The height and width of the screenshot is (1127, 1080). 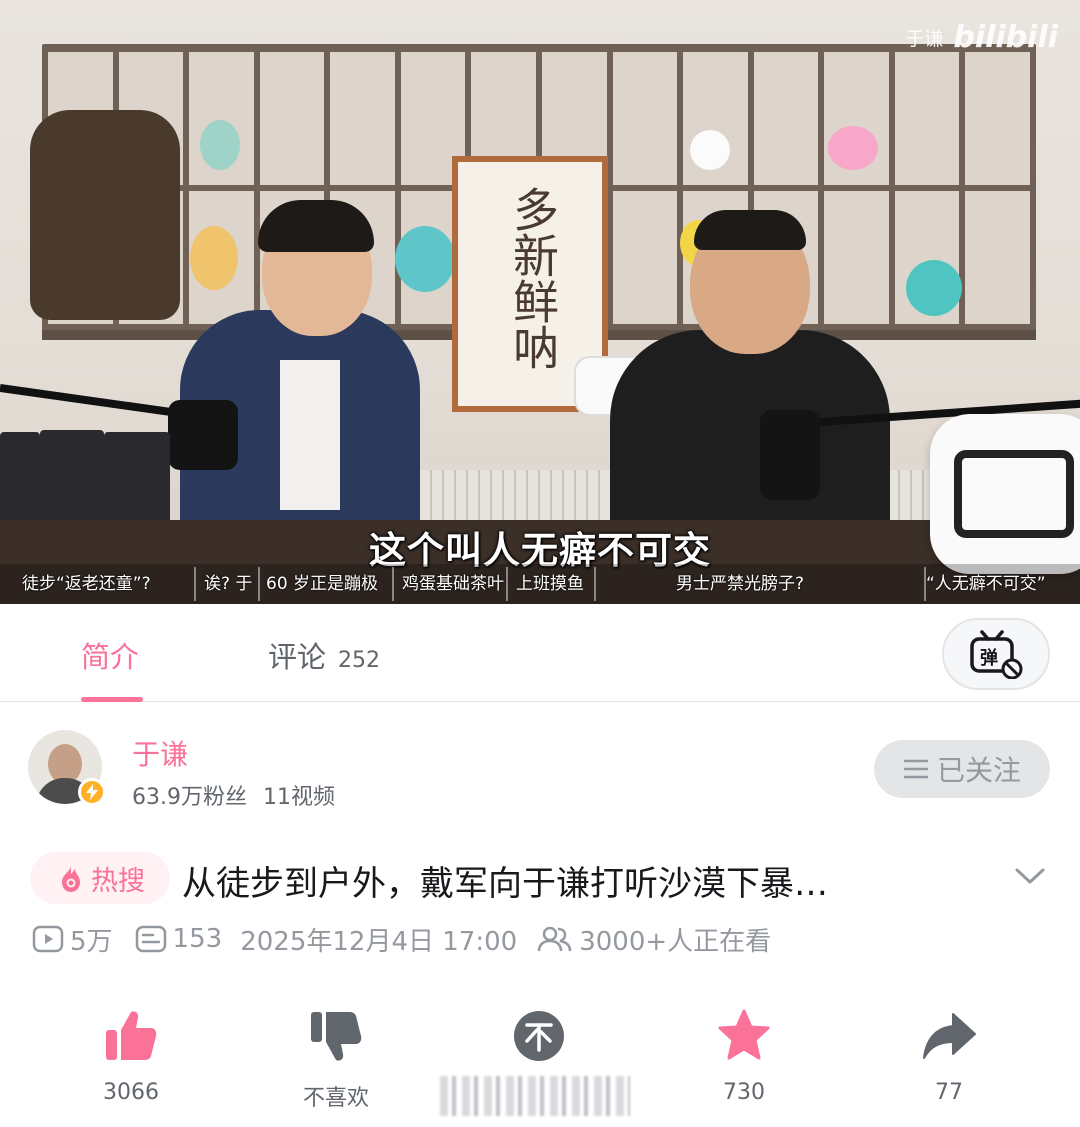 I want to click on coin-icon, so click(x=539, y=1036).